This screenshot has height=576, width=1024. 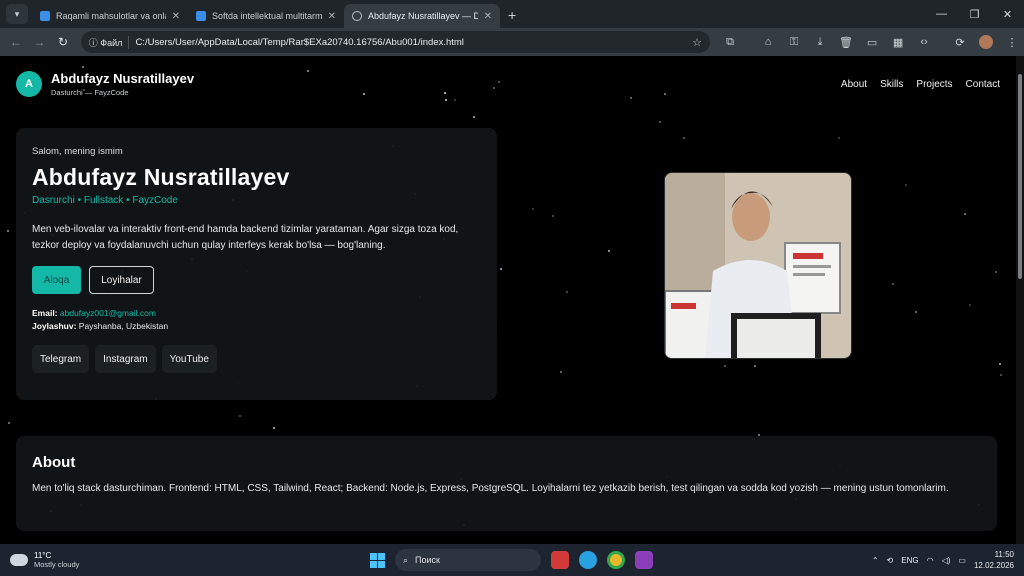 I want to click on taskbar-apps: ⌕ Поиск, so click(x=511, y=560).